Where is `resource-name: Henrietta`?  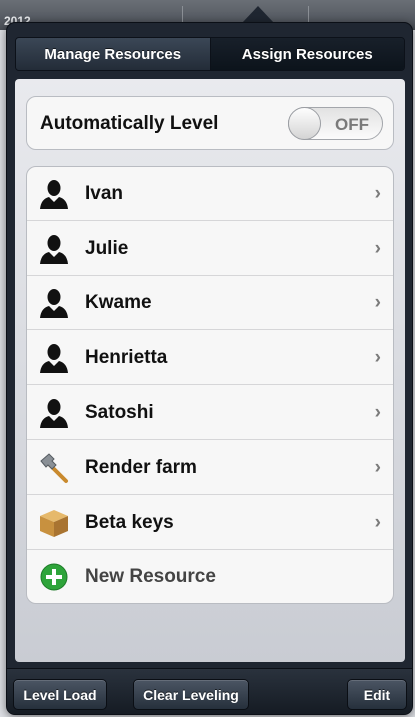 resource-name: Henrietta is located at coordinates (126, 357).